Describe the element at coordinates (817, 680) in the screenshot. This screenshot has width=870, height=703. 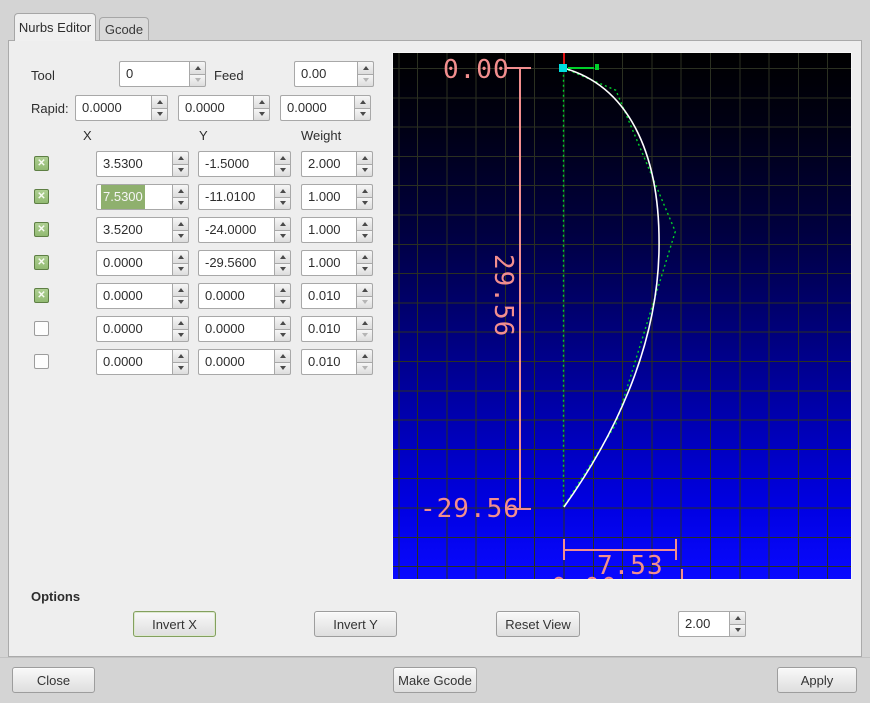
I see `apply-button: Apply` at that location.